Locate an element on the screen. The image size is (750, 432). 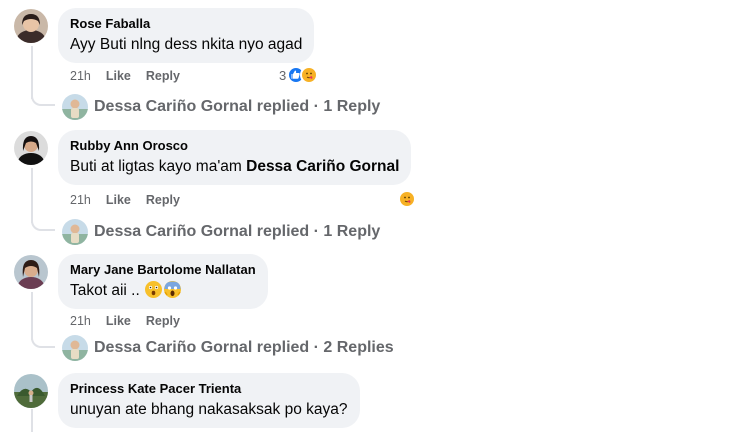
comment-text-body: Buti at ligtas kayo ma'am is located at coordinates (158, 166).